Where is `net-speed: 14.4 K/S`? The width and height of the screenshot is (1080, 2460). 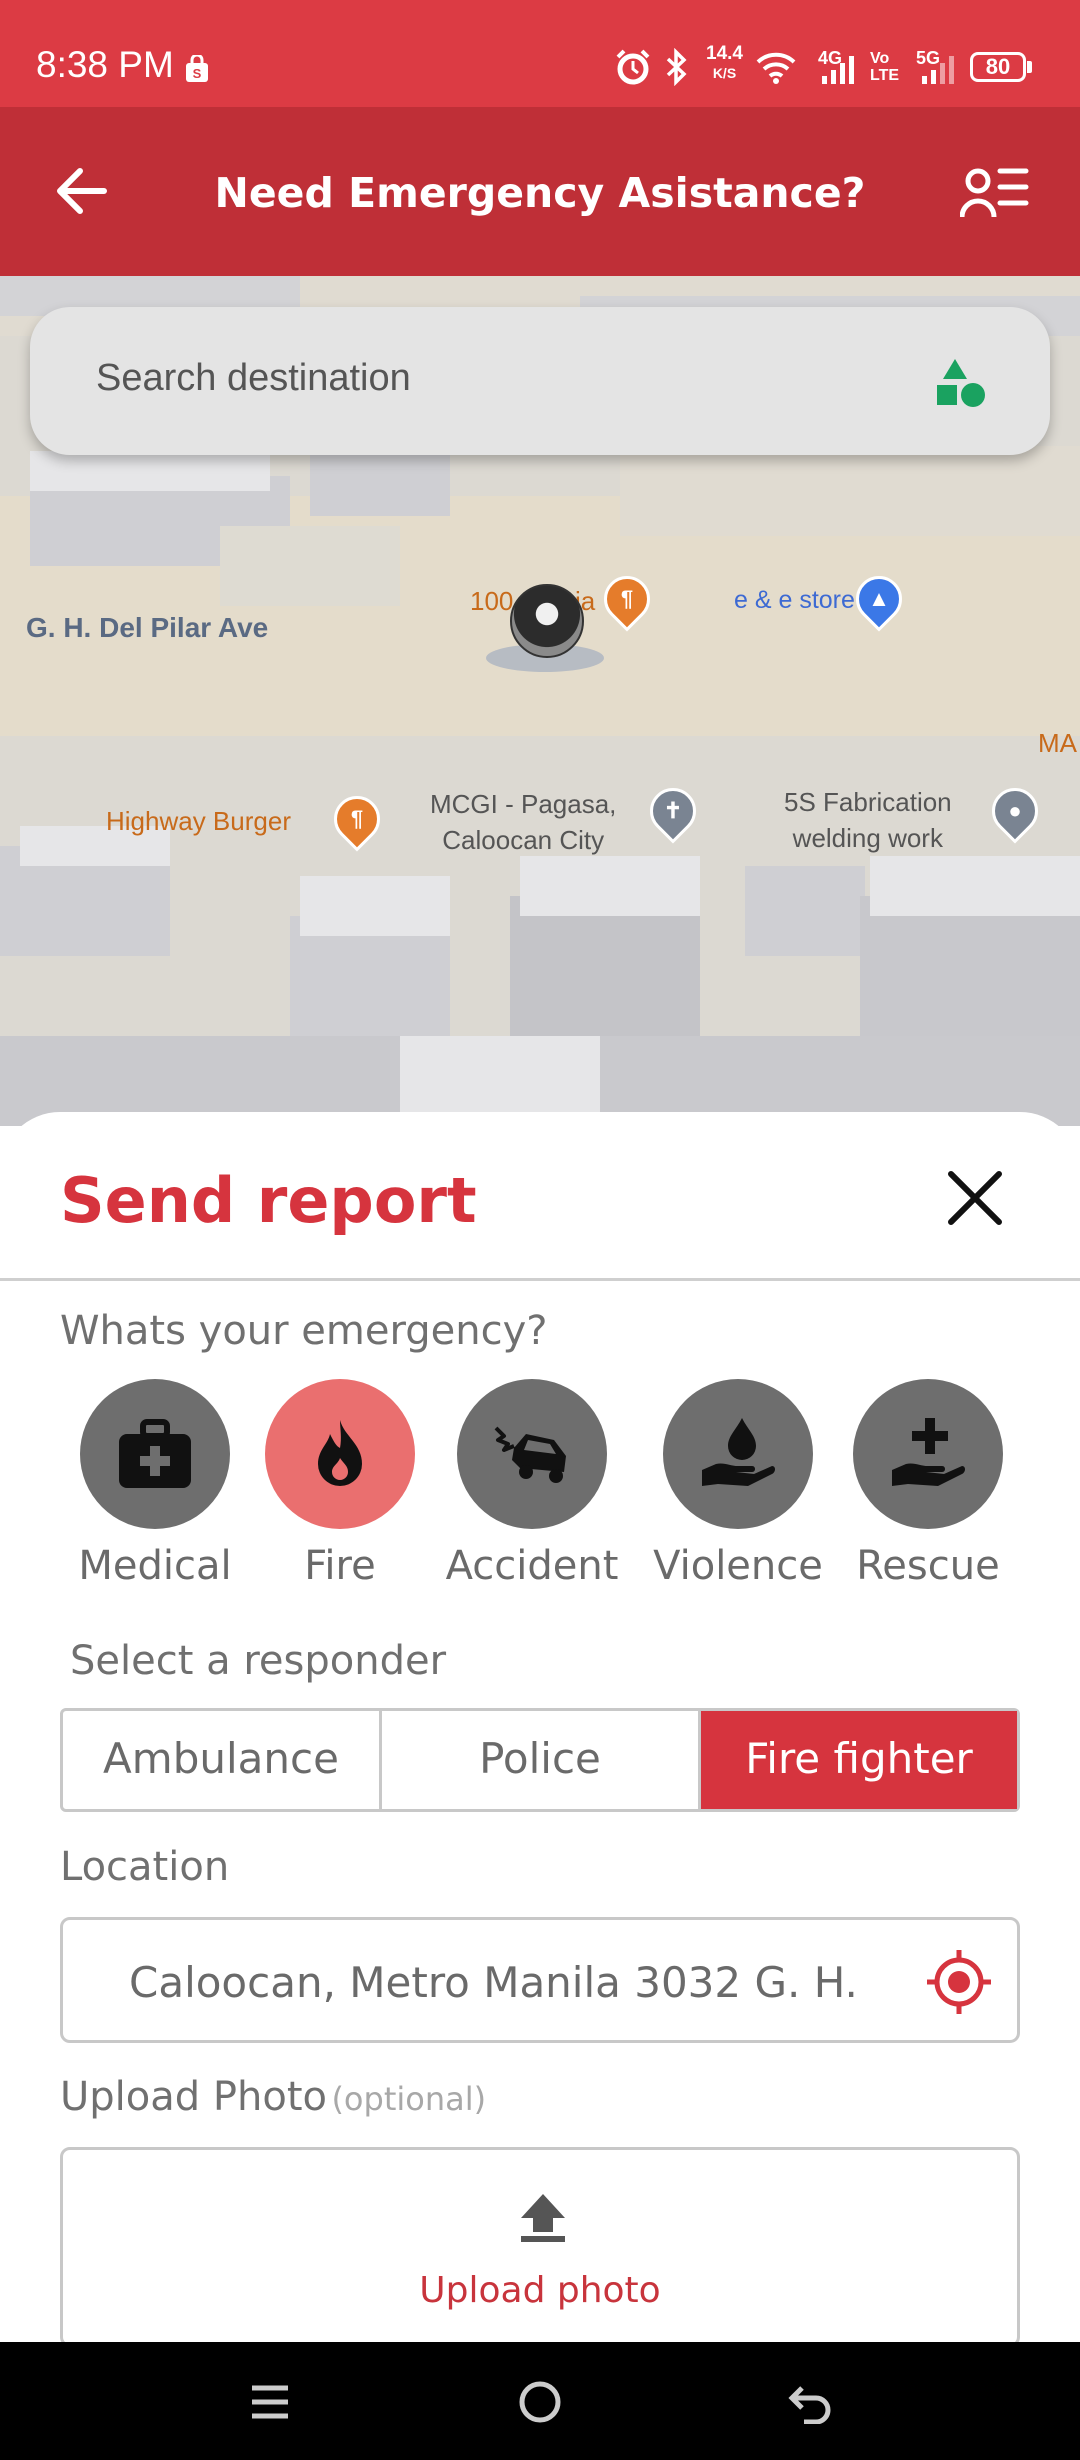
net-speed: 14.4 K/S is located at coordinates (724, 63).